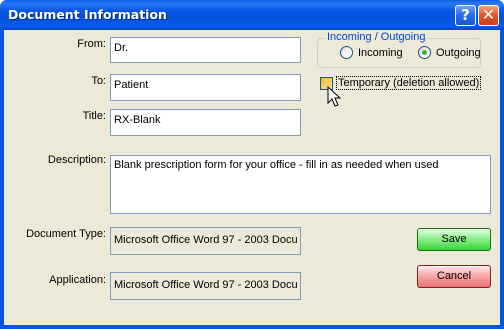 Image resolution: width=504 pixels, height=329 pixels. What do you see at coordinates (346, 52) in the screenshot?
I see `radio-unchecked-icon` at bounding box center [346, 52].